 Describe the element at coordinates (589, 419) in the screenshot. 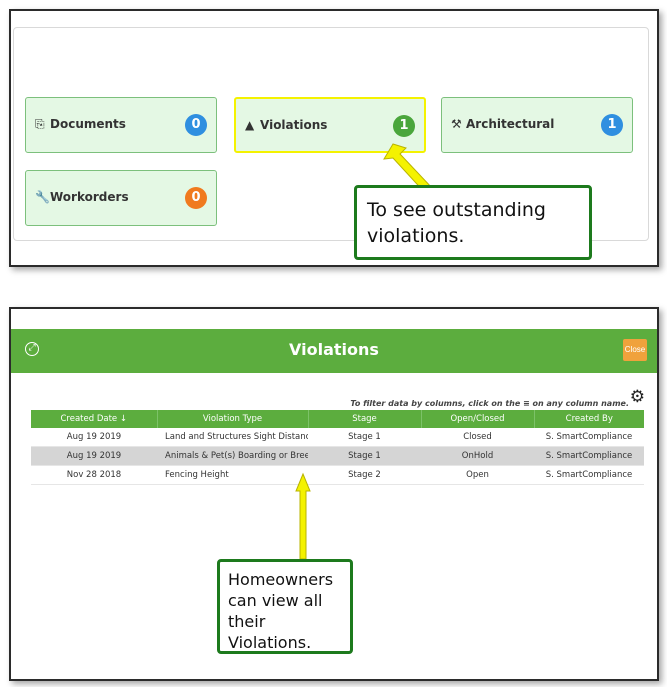

I see `column-created-by: Created By` at that location.